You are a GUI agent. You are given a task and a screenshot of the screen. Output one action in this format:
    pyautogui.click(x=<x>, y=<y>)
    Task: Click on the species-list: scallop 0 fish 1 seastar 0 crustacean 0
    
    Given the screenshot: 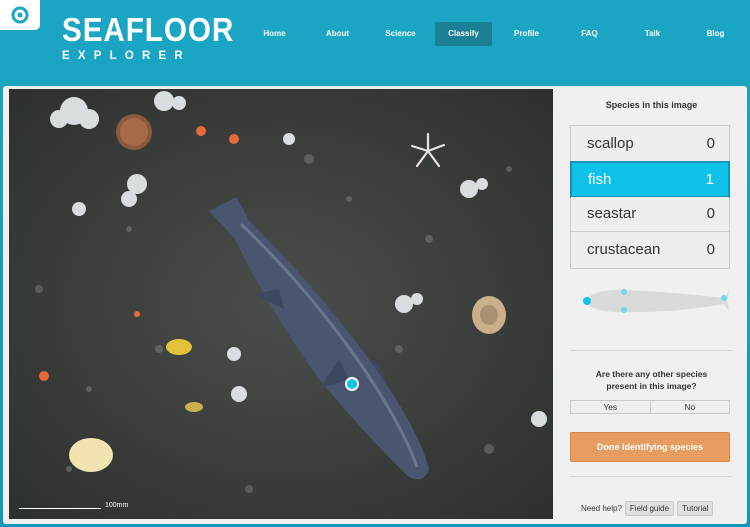 What is the action you would take?
    pyautogui.click(x=650, y=197)
    